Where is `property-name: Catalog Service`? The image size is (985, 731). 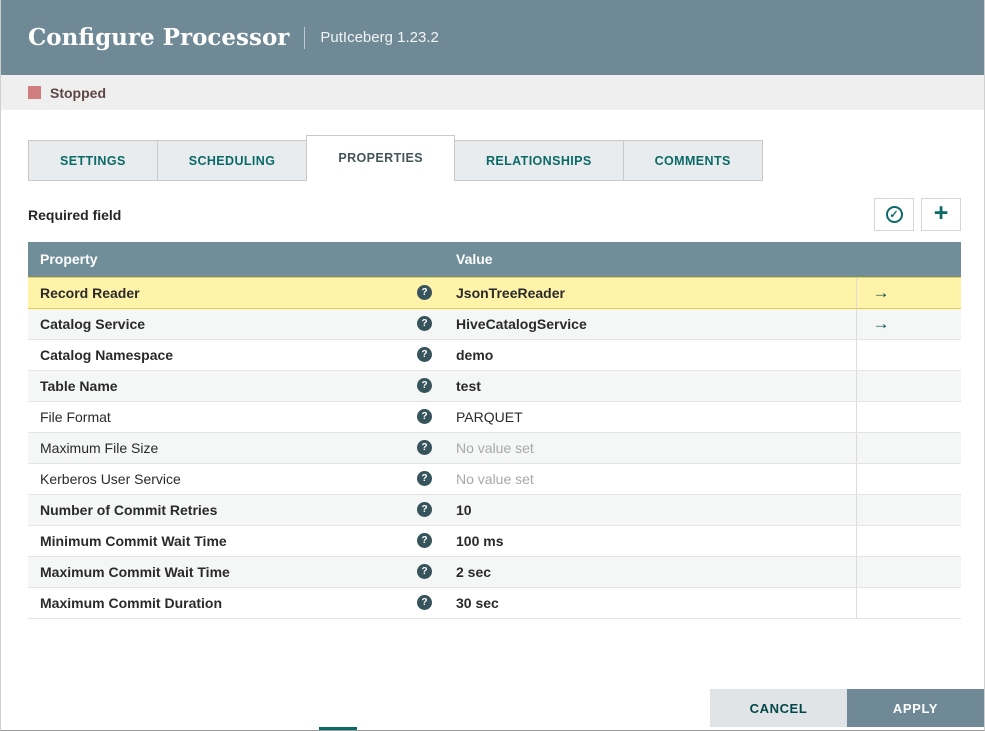 property-name: Catalog Service is located at coordinates (93, 323).